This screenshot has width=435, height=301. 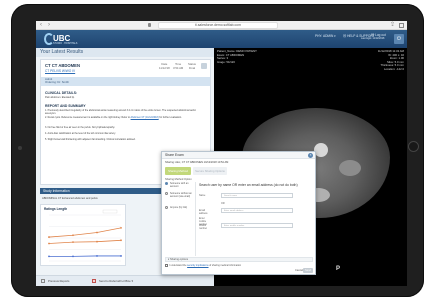 What do you see at coordinates (204, 66) in the screenshot?
I see `status-icon` at bounding box center [204, 66].